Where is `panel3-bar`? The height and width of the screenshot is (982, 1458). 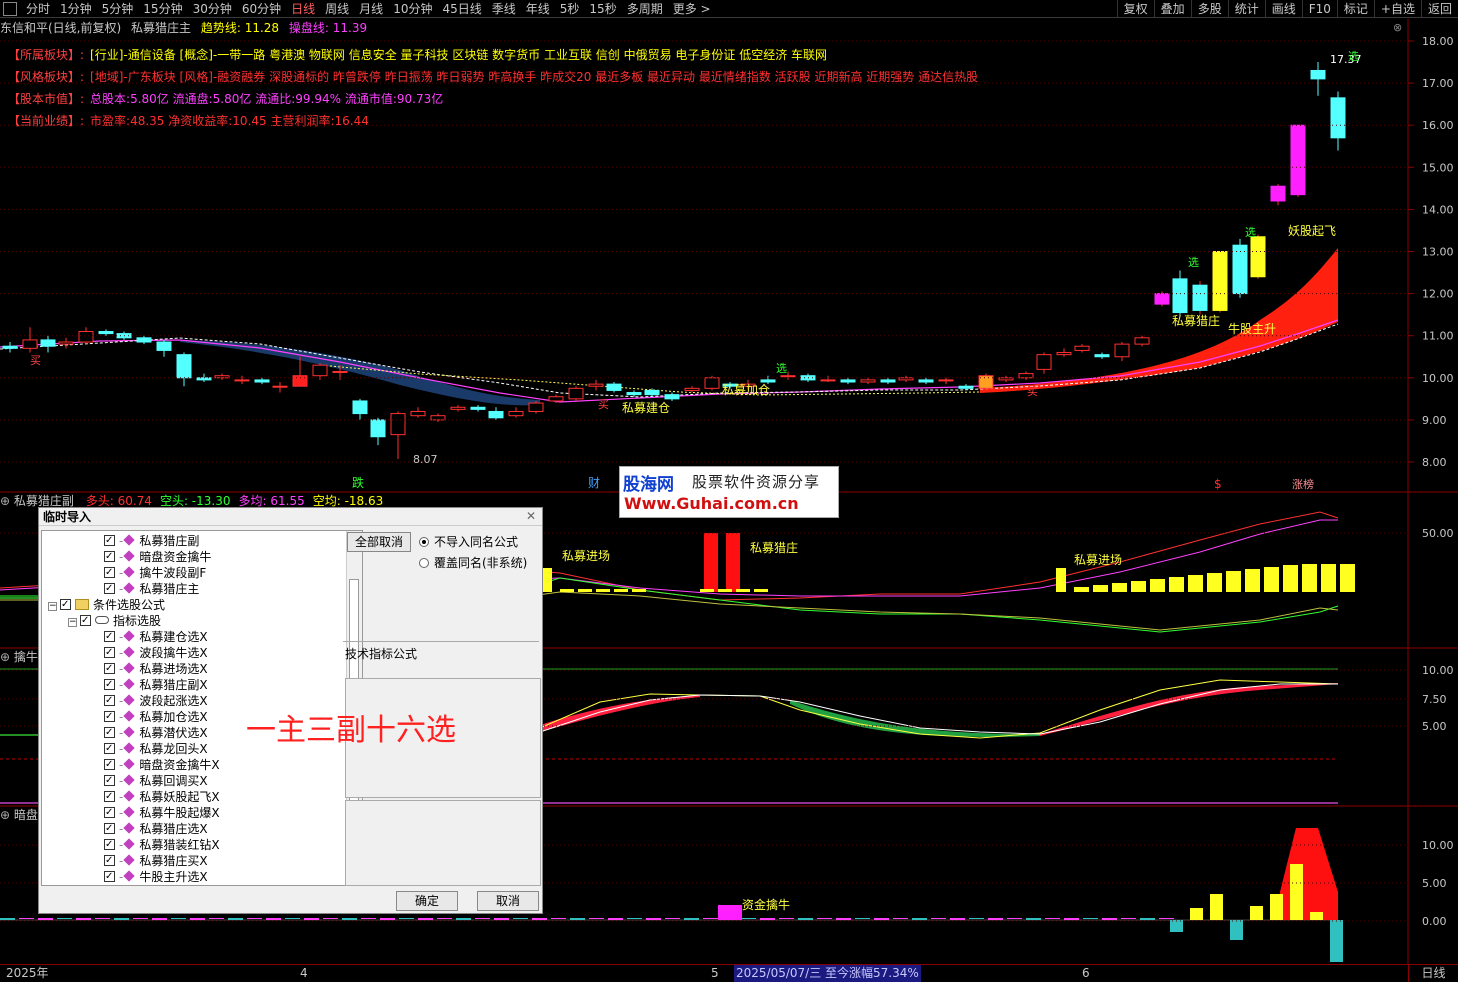 panel3-bar is located at coordinates (1256, 913).